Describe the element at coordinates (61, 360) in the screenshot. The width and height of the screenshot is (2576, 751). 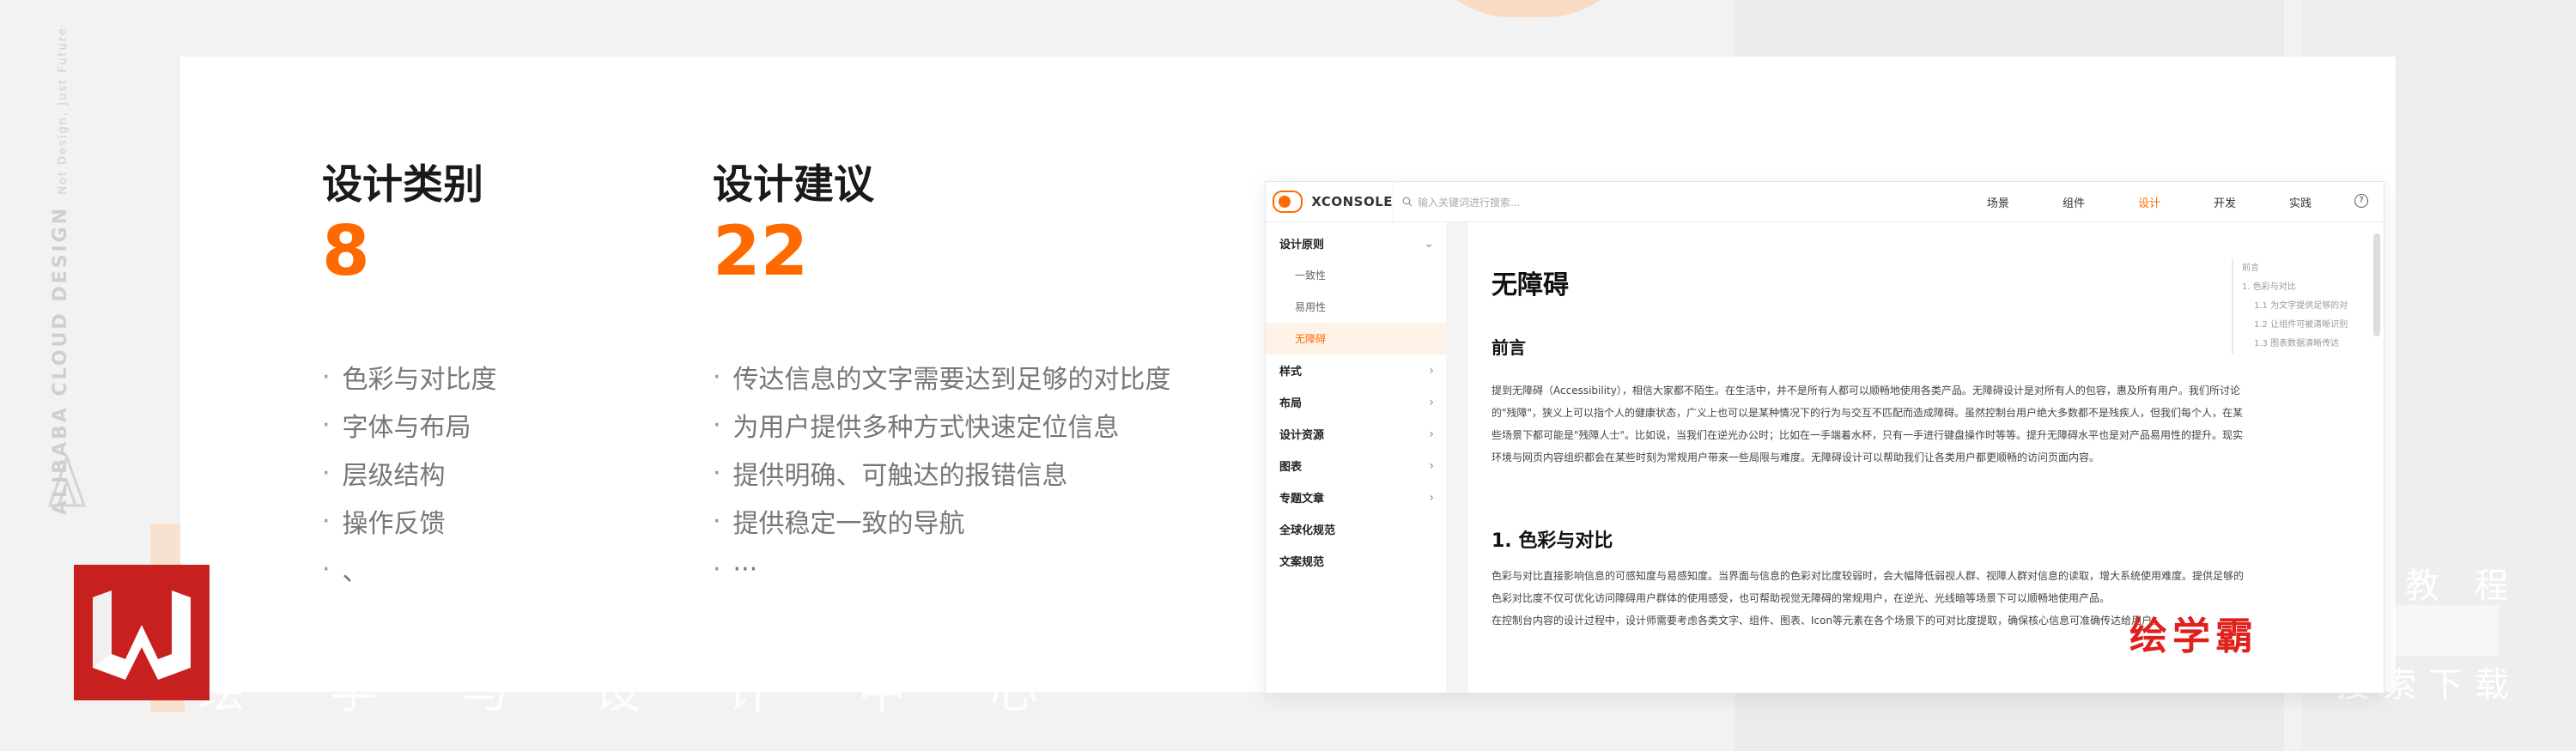
I see `brand-name: ALIBABA CLOUD DESIGN` at that location.